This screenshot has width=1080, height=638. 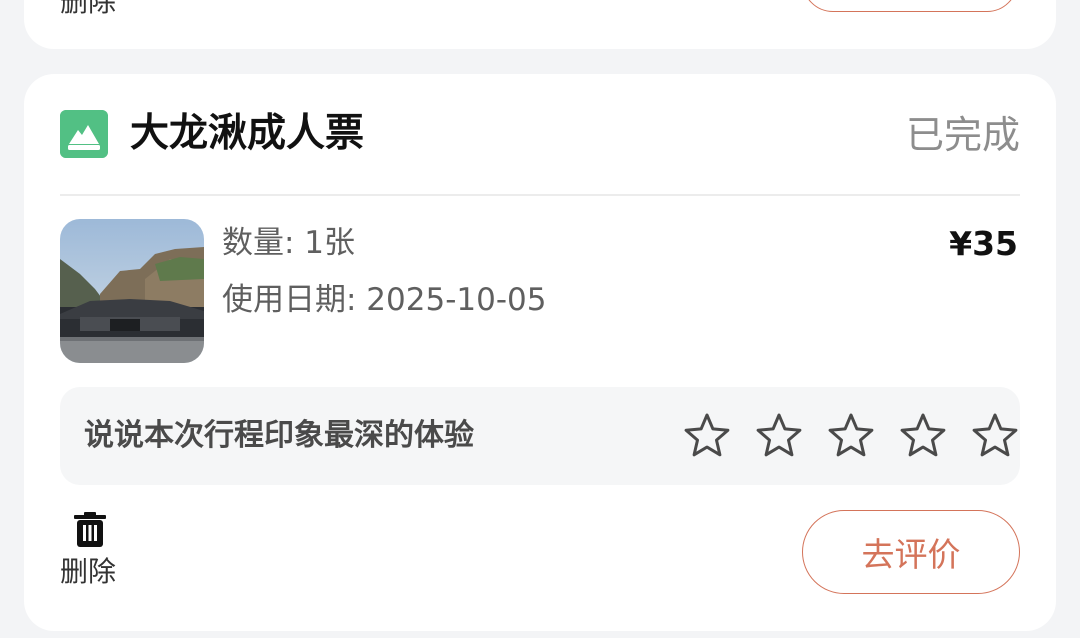 What do you see at coordinates (962, 135) in the screenshot?
I see `order-status: 已完成` at bounding box center [962, 135].